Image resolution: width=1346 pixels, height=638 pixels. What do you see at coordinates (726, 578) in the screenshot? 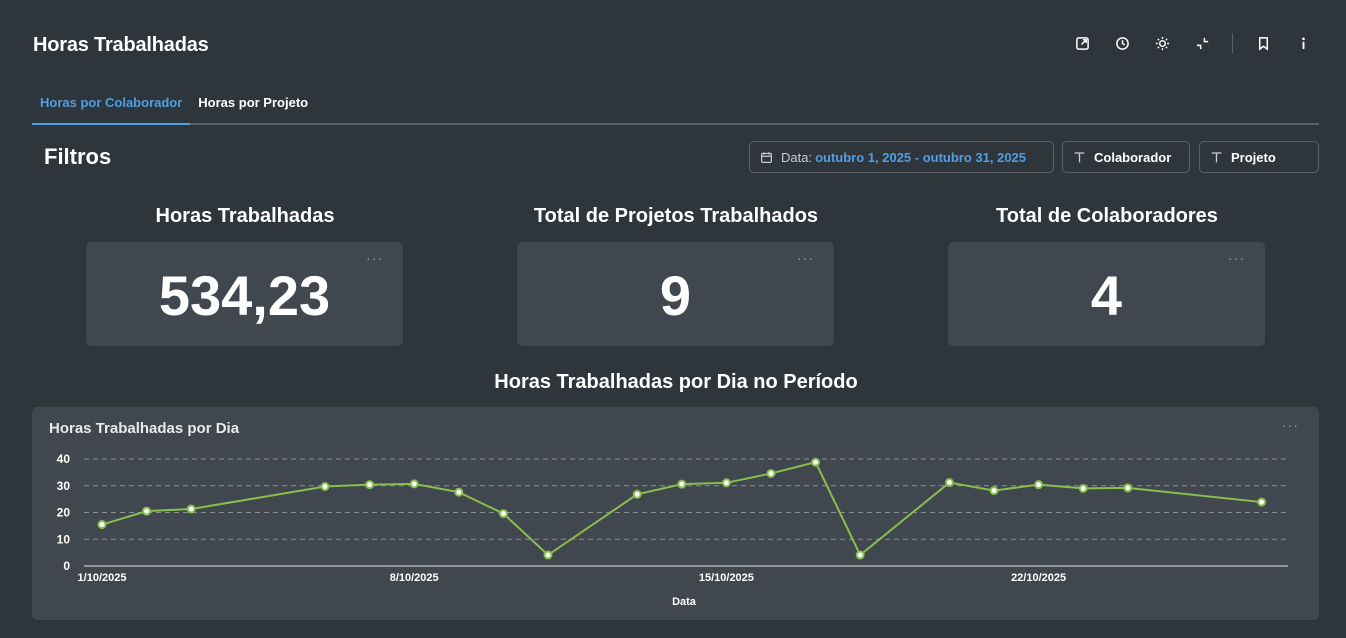
I see `x-tick-label: 15/10/2025` at bounding box center [726, 578].